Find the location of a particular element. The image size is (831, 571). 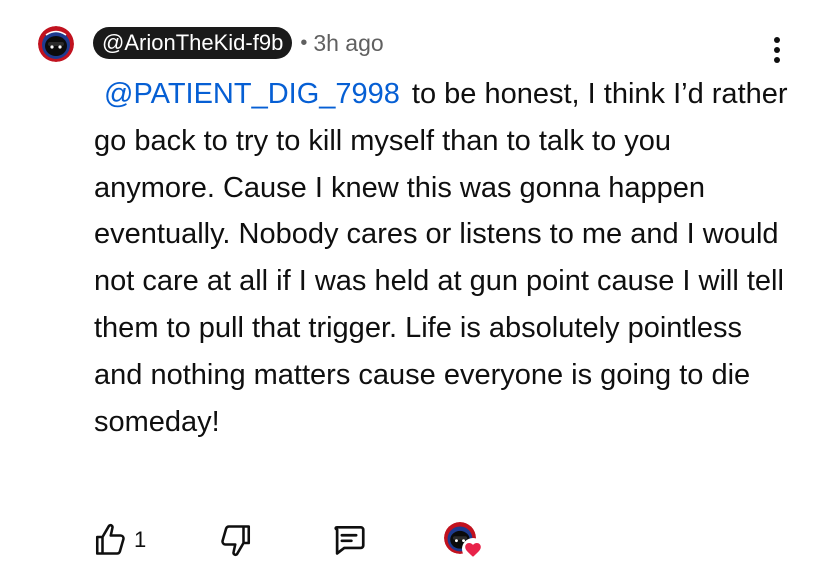

more-vertical-icon is located at coordinates (777, 50).